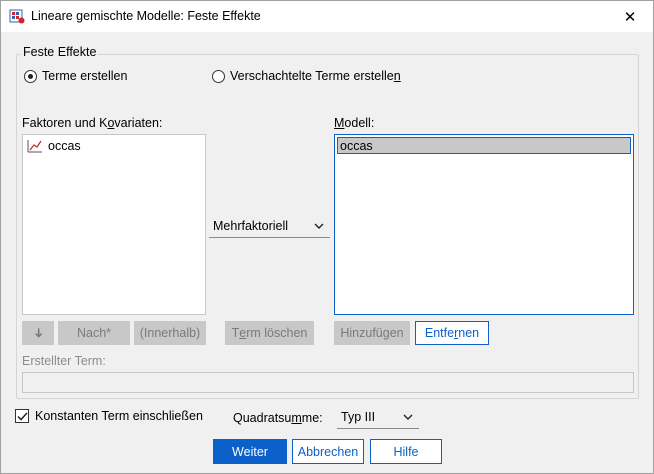 The width and height of the screenshot is (654, 474). I want to click on radio-build-terms-label: Terme erstellen, so click(85, 76).